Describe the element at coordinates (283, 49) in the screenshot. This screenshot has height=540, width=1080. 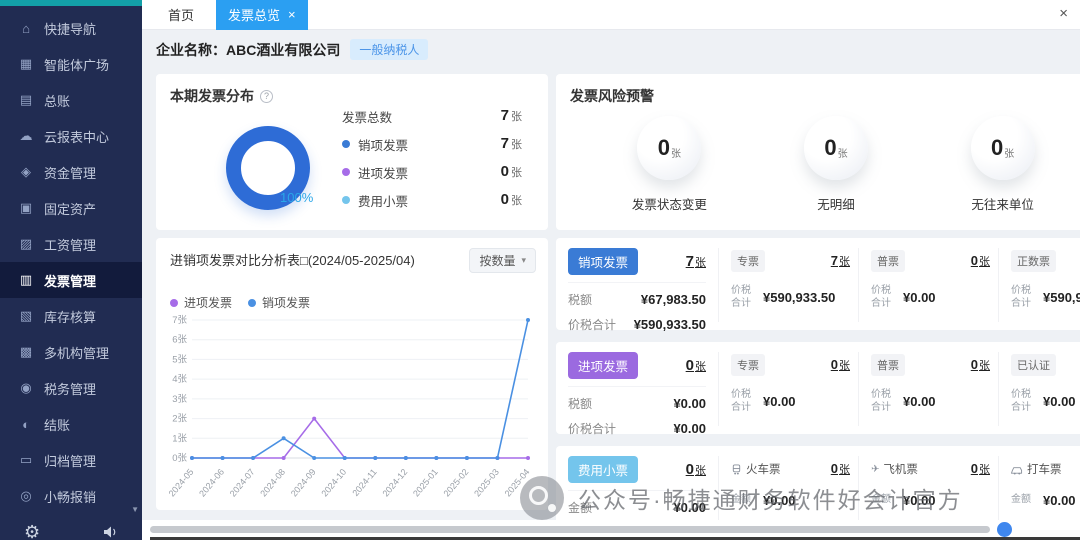
I see `company-name-value: ABC酒业有限公司` at that location.